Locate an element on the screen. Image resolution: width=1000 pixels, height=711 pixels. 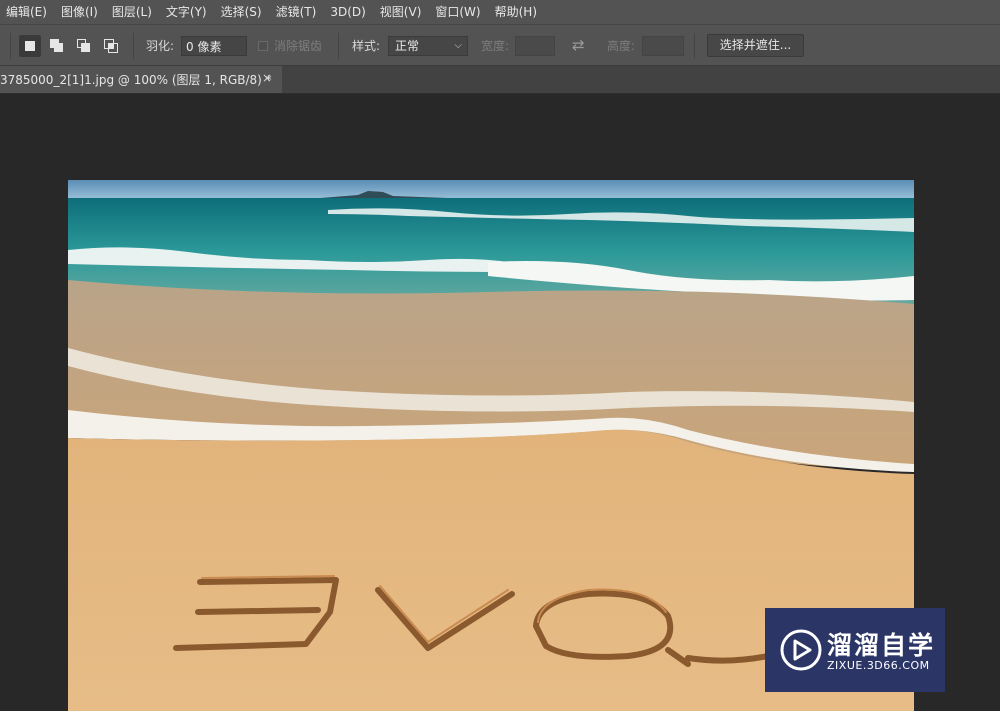
subtract-from-selection-button is located at coordinates (84, 46).